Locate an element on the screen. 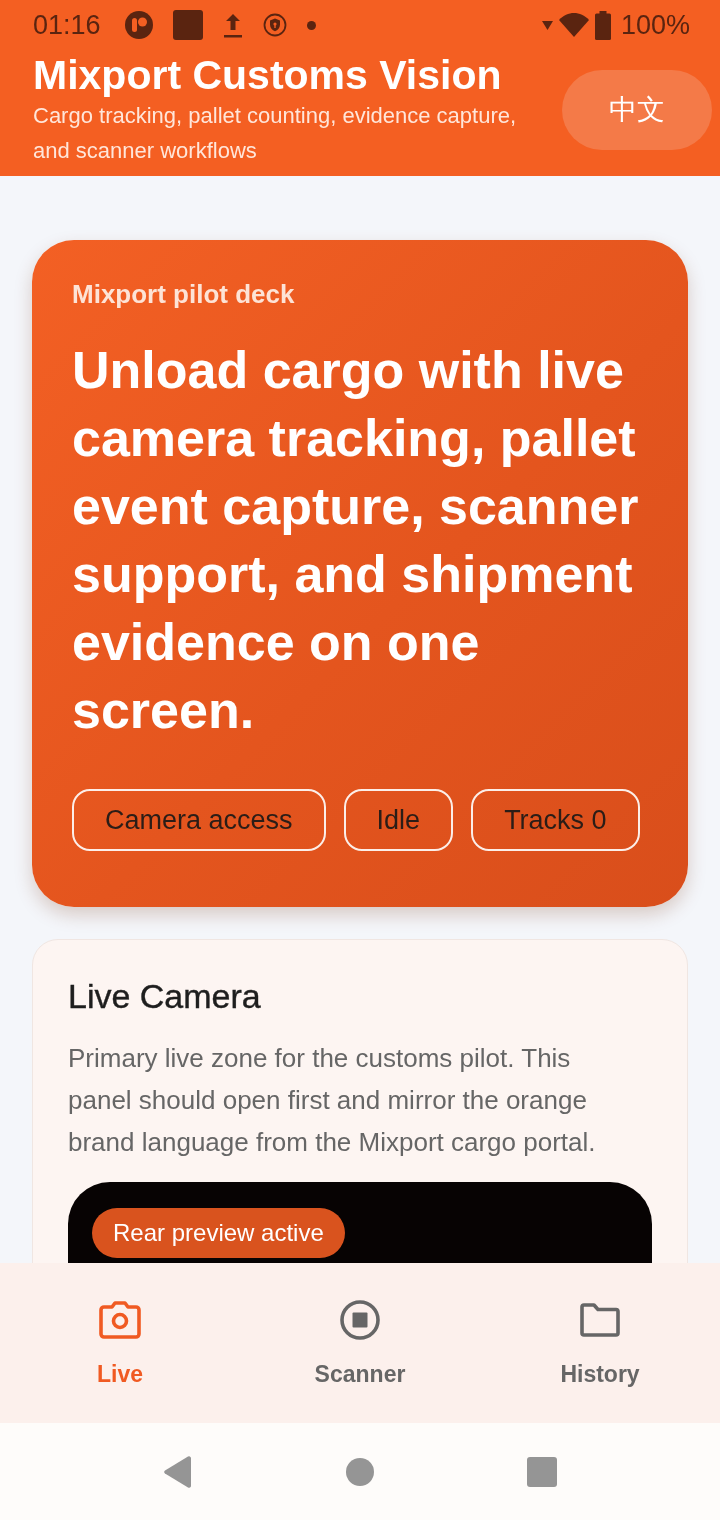 Image resolution: width=720 pixels, height=1520 pixels. wifi-icon is located at coordinates (573, 25).